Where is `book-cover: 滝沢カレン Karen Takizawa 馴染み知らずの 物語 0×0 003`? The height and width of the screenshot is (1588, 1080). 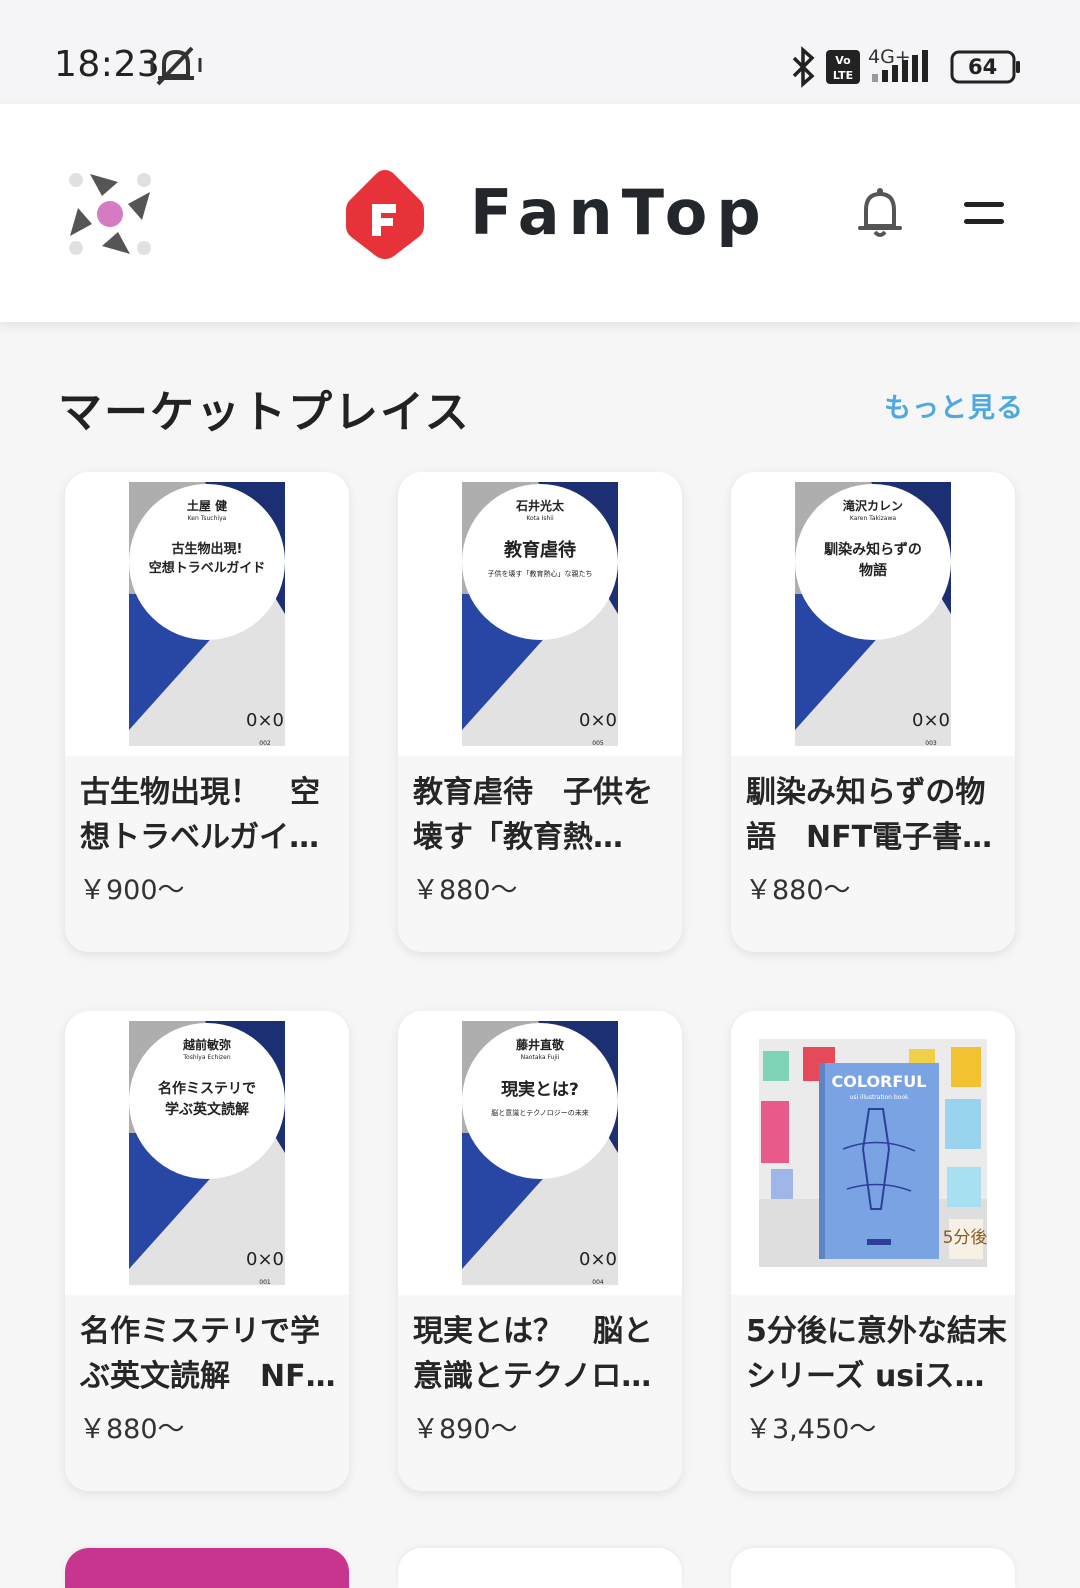 book-cover: 滝沢カレン Karen Takizawa 馴染み知らずの 物語 0×0 003 is located at coordinates (873, 614).